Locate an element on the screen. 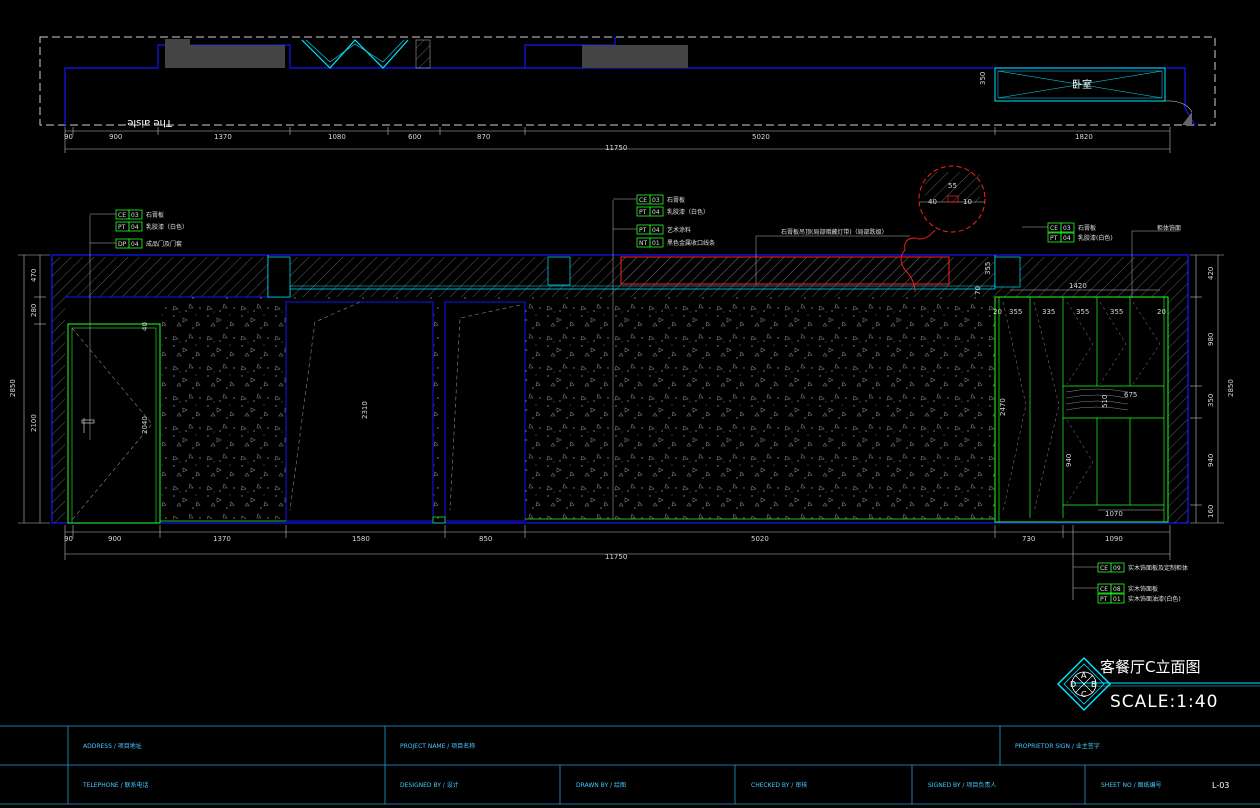  tag-code: DP is located at coordinates (122, 244).